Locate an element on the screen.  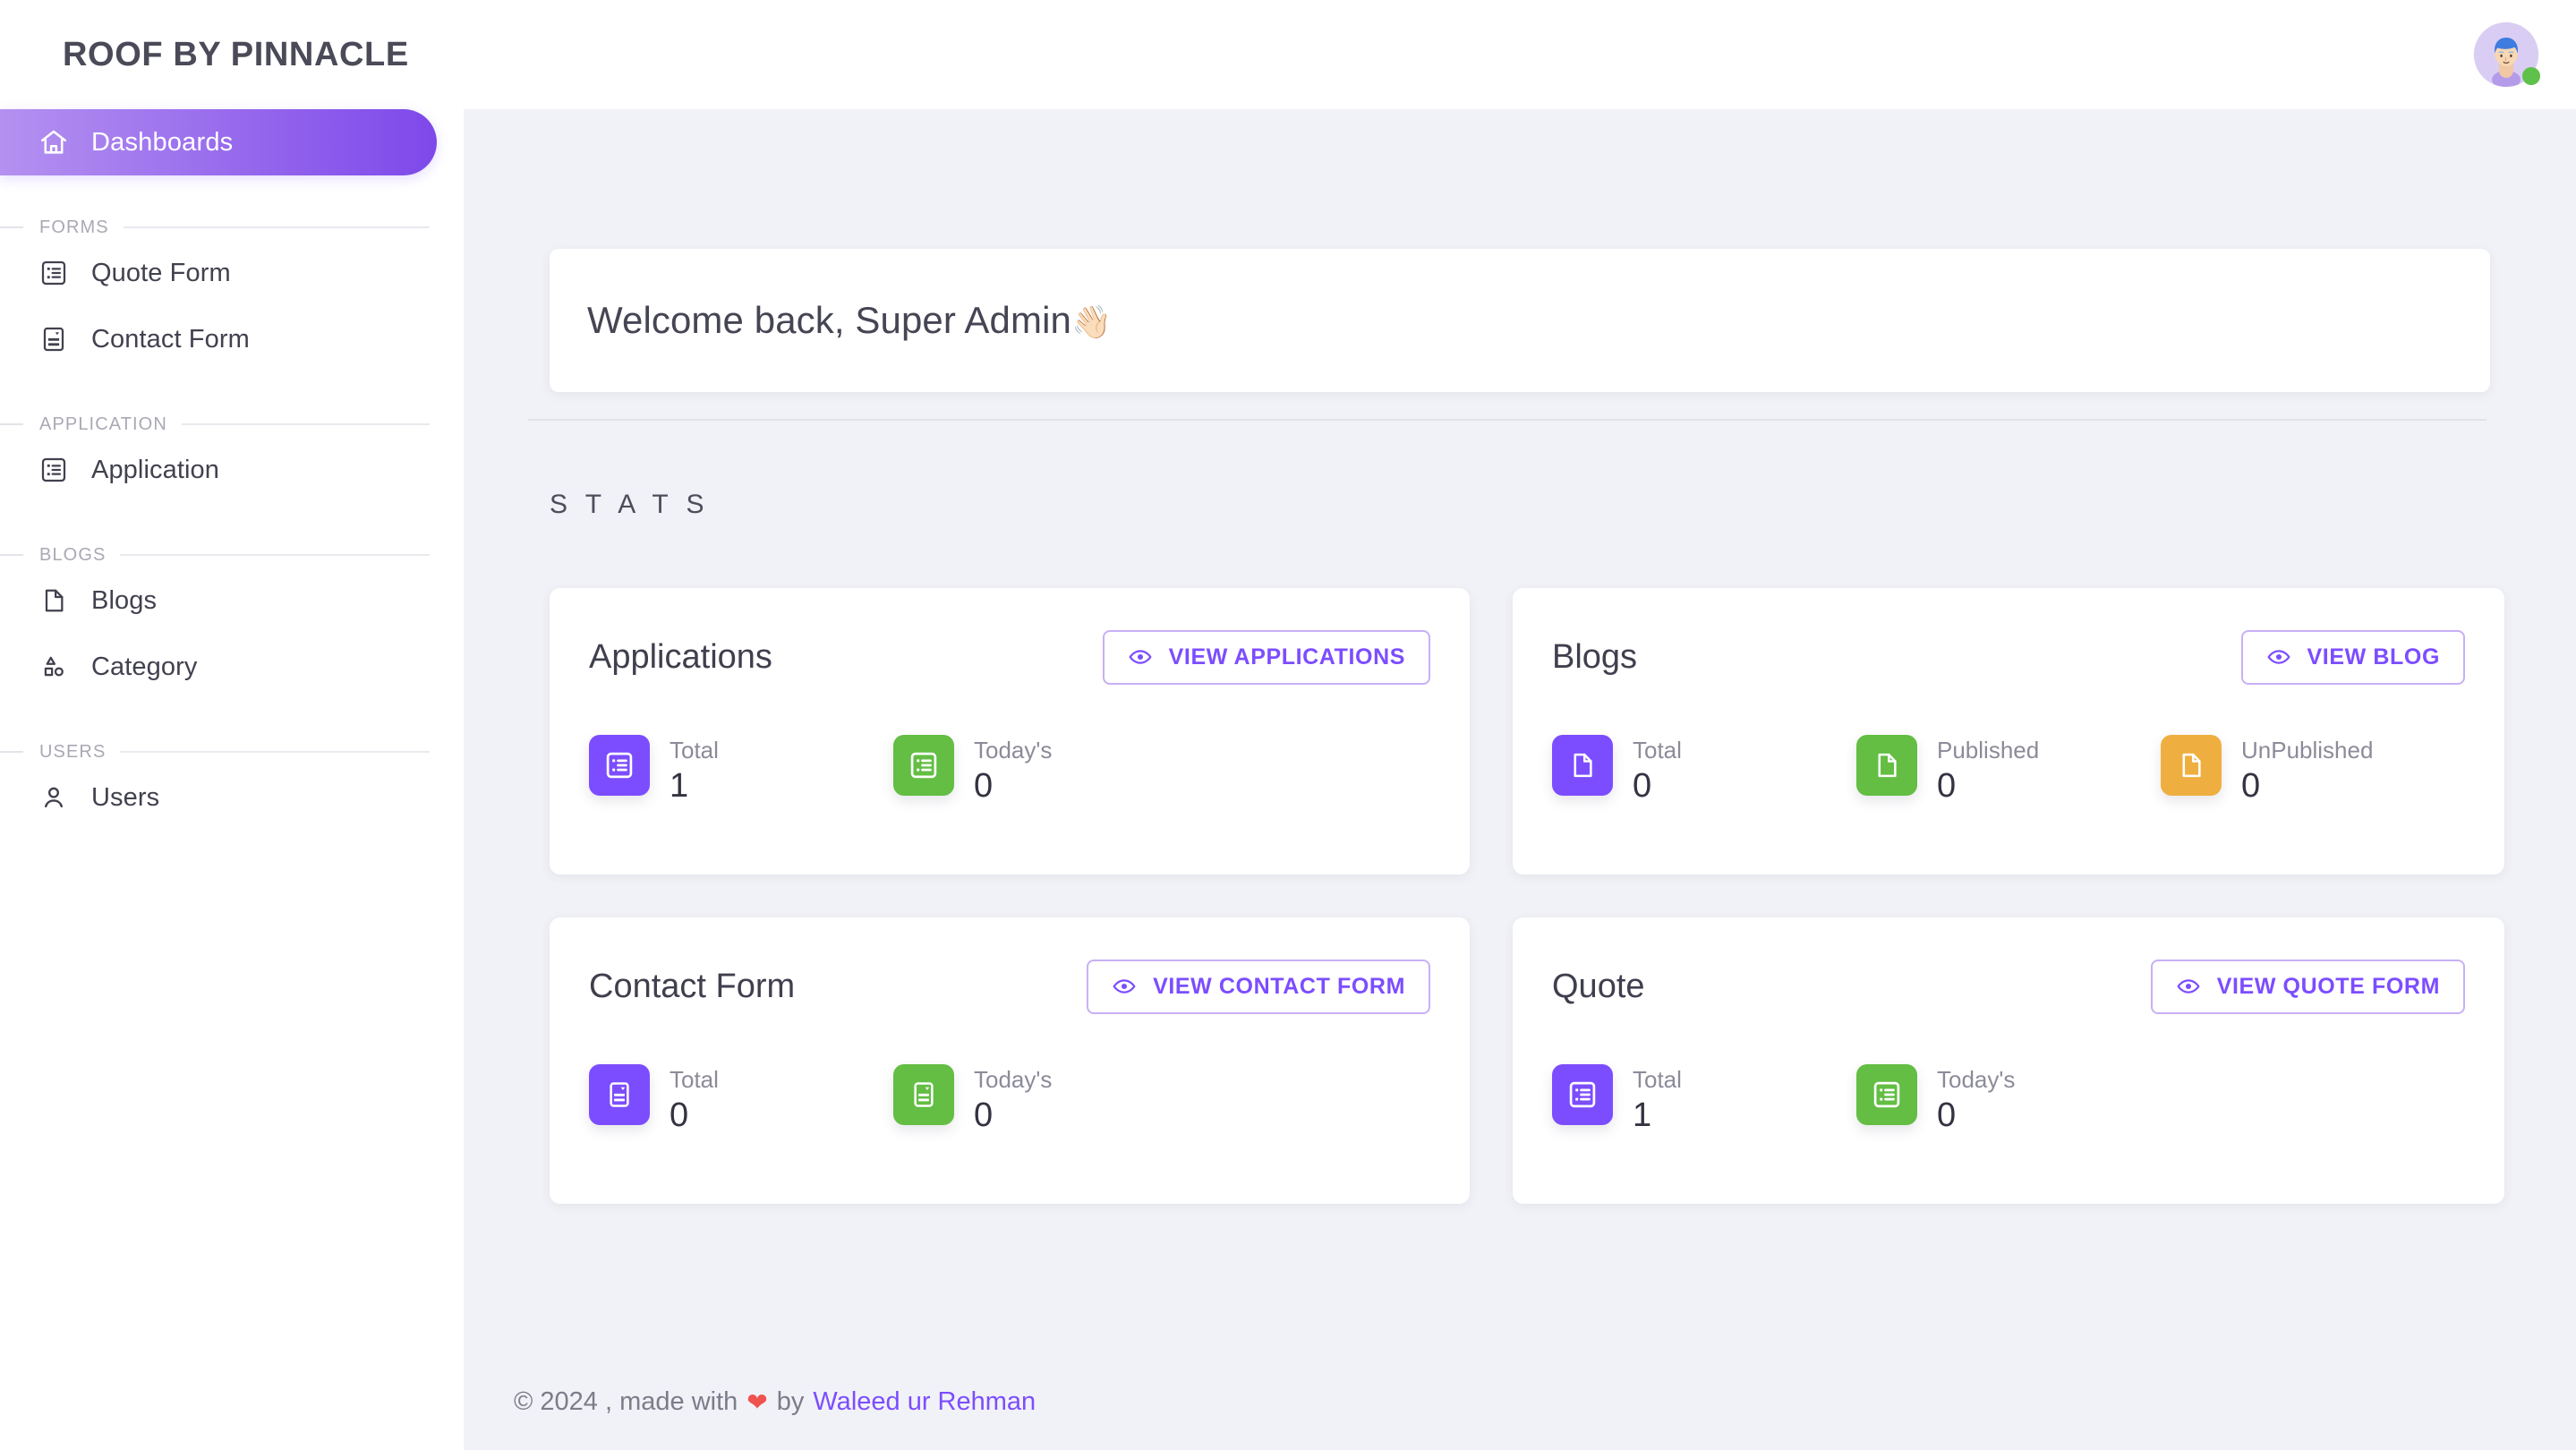
sidebar-section-blogs-label: BLOGS is located at coordinates (73, 554).